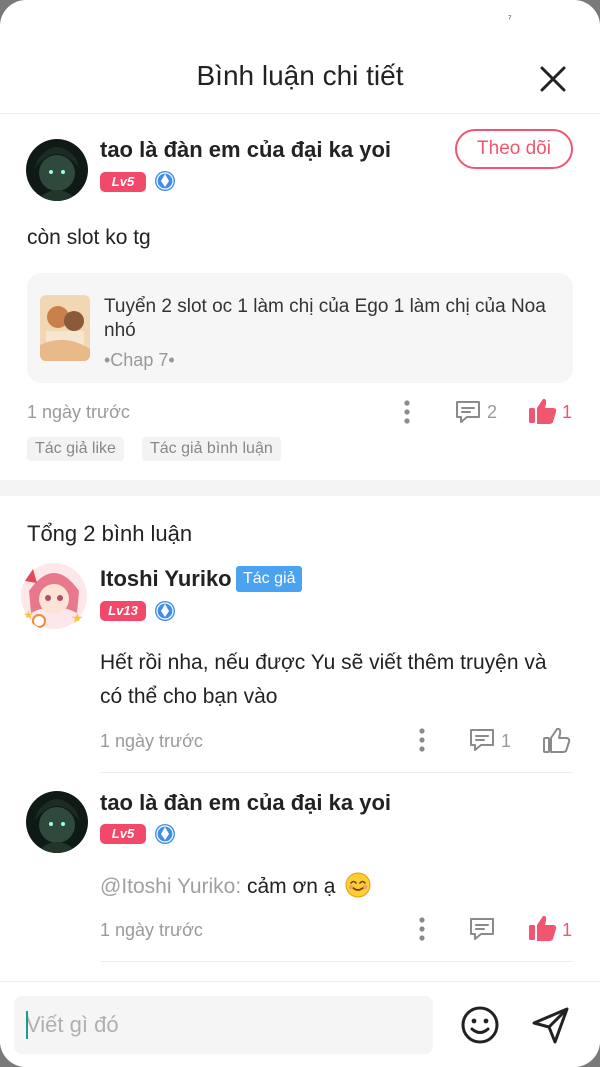 Image resolution: width=600 pixels, height=1067 pixels. I want to click on level-badge: Lv13, so click(123, 611).